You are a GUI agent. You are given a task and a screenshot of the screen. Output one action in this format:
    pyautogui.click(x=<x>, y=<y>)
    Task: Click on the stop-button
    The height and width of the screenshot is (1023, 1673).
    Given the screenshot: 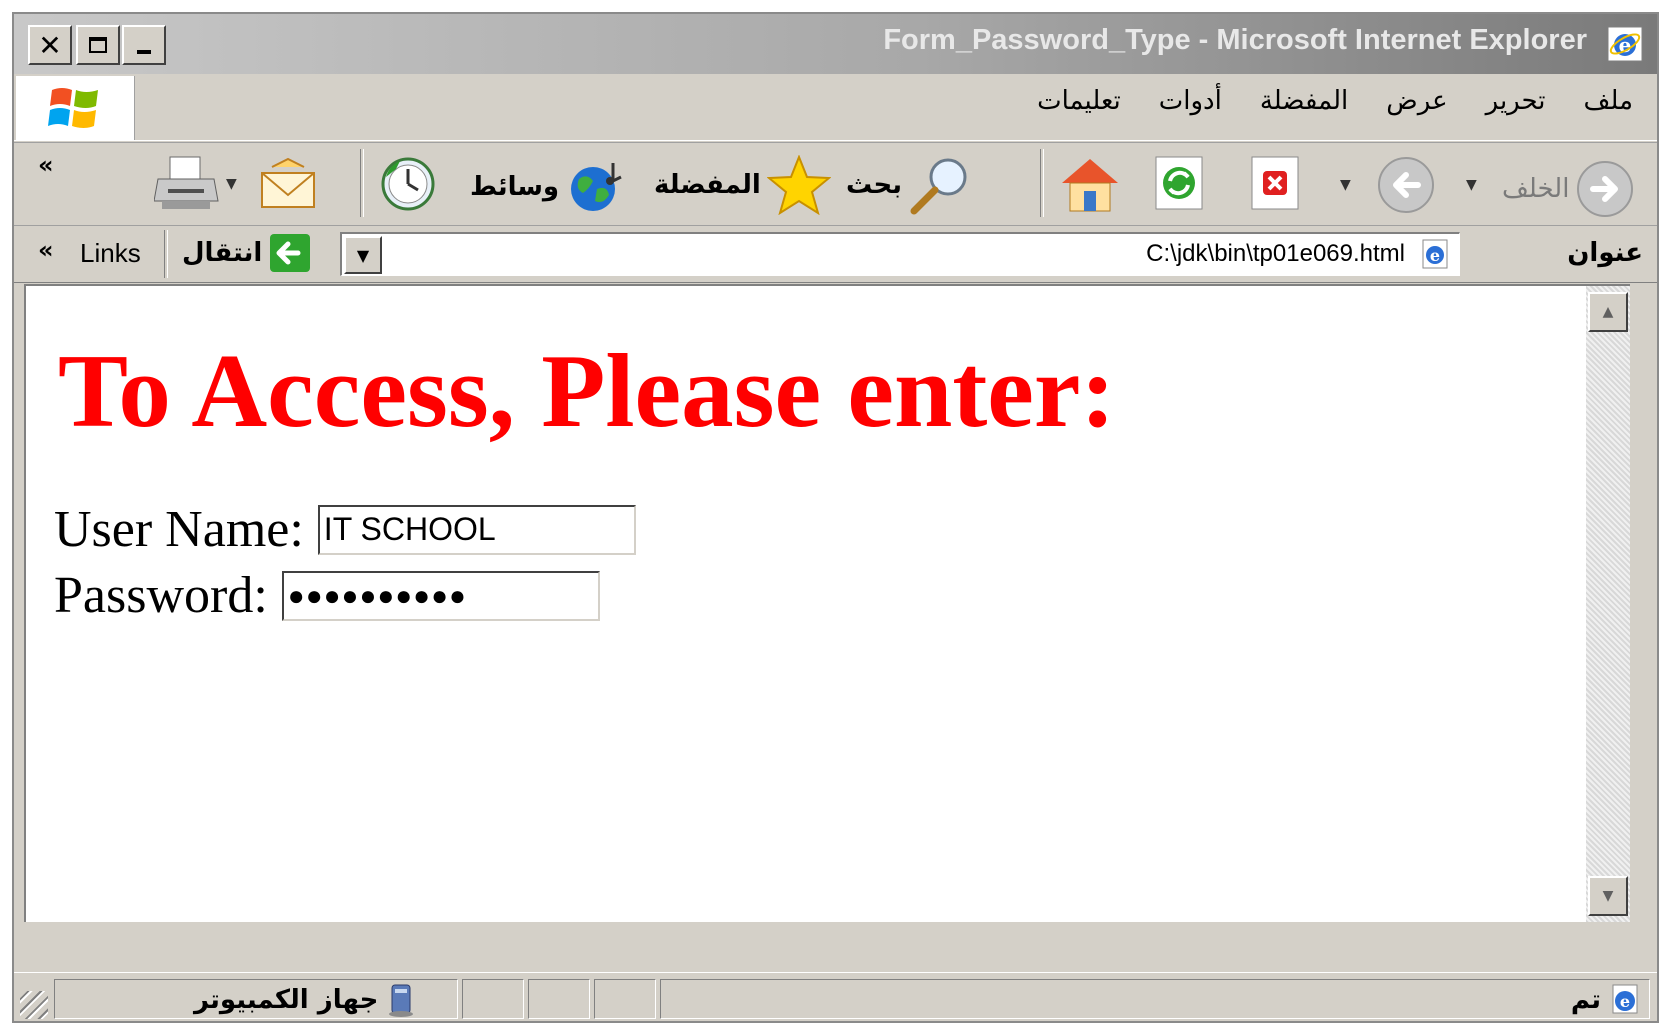 What is the action you would take?
    pyautogui.click(x=1276, y=184)
    